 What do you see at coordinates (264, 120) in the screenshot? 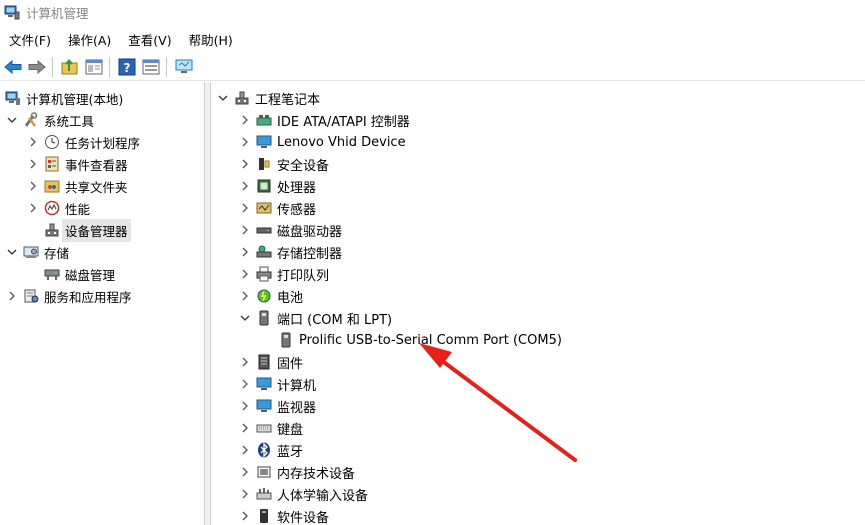
I see `ide-controller-icon` at bounding box center [264, 120].